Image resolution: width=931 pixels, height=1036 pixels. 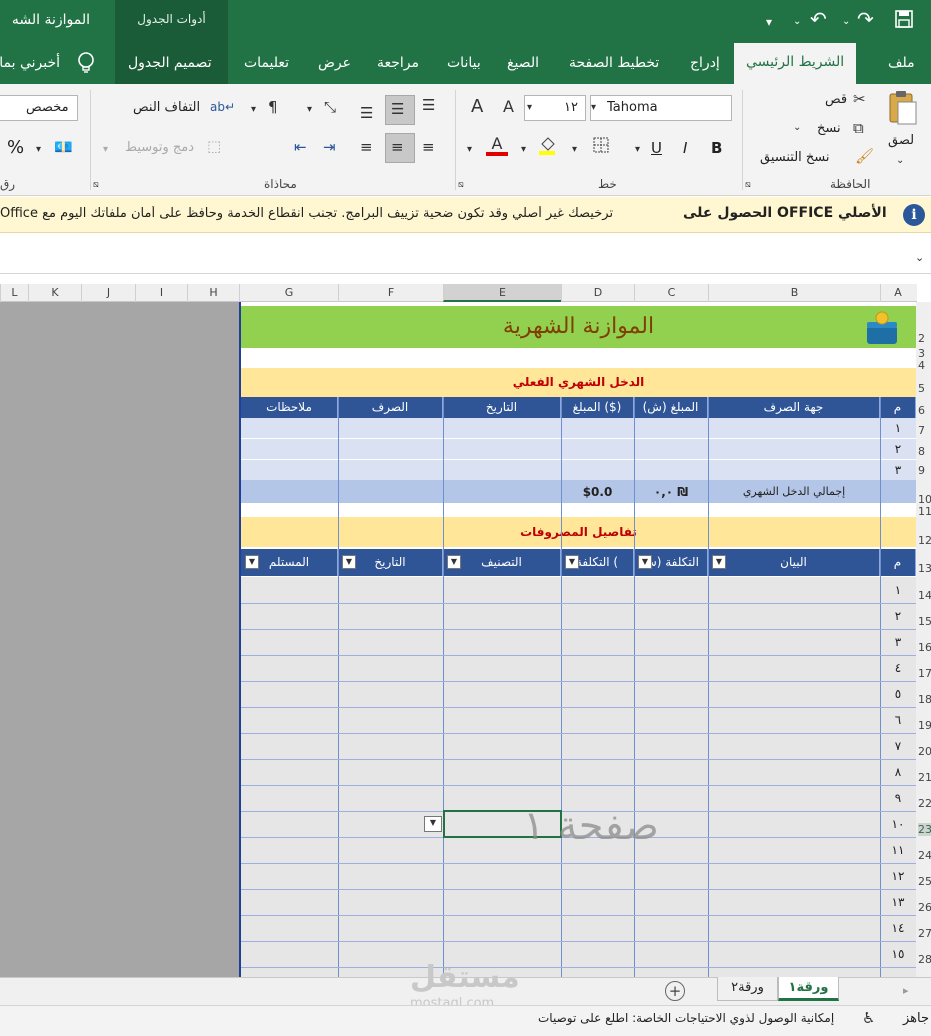 I want to click on row-header: 14, so click(x=924, y=595).